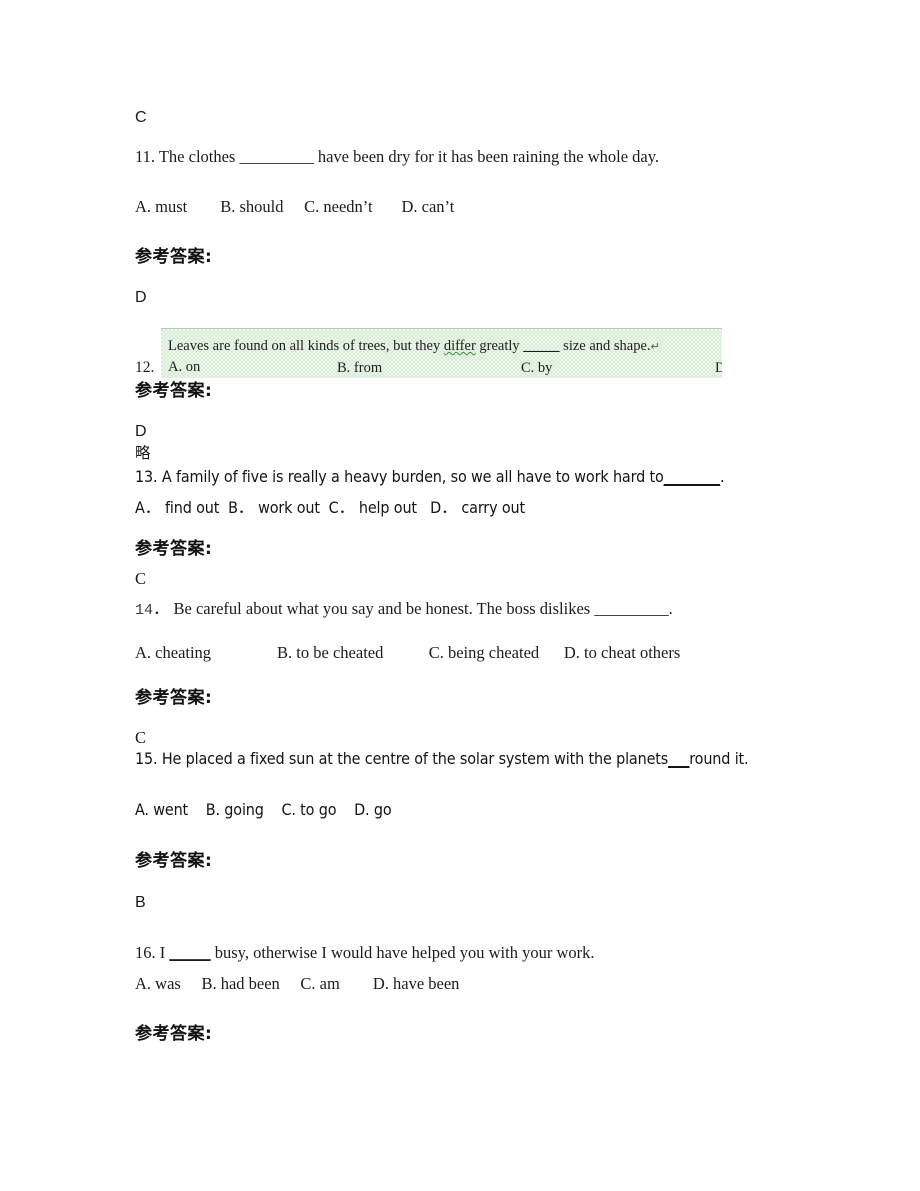 This screenshot has width=920, height=1191. What do you see at coordinates (161, 608) in the screenshot?
I see `question-14-number-punct: ．` at bounding box center [161, 608].